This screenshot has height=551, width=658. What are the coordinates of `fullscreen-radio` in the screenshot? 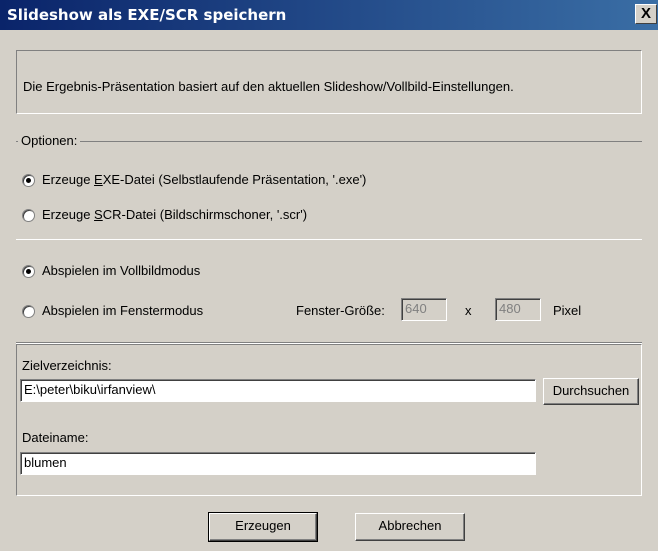 It's located at (28, 271).